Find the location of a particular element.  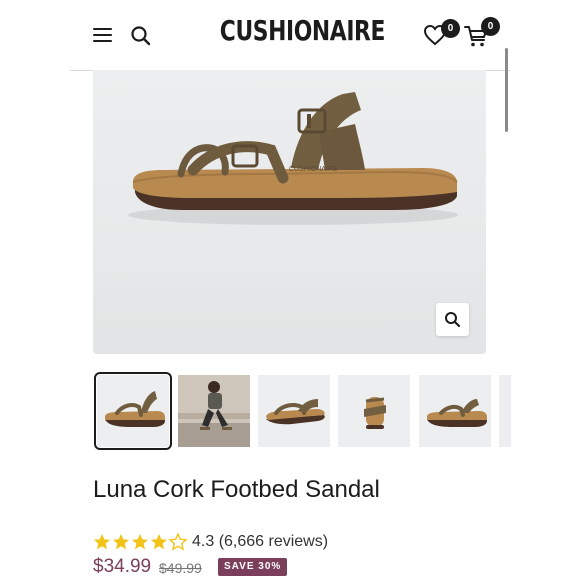

save-badge: SAVE 30% is located at coordinates (253, 567).